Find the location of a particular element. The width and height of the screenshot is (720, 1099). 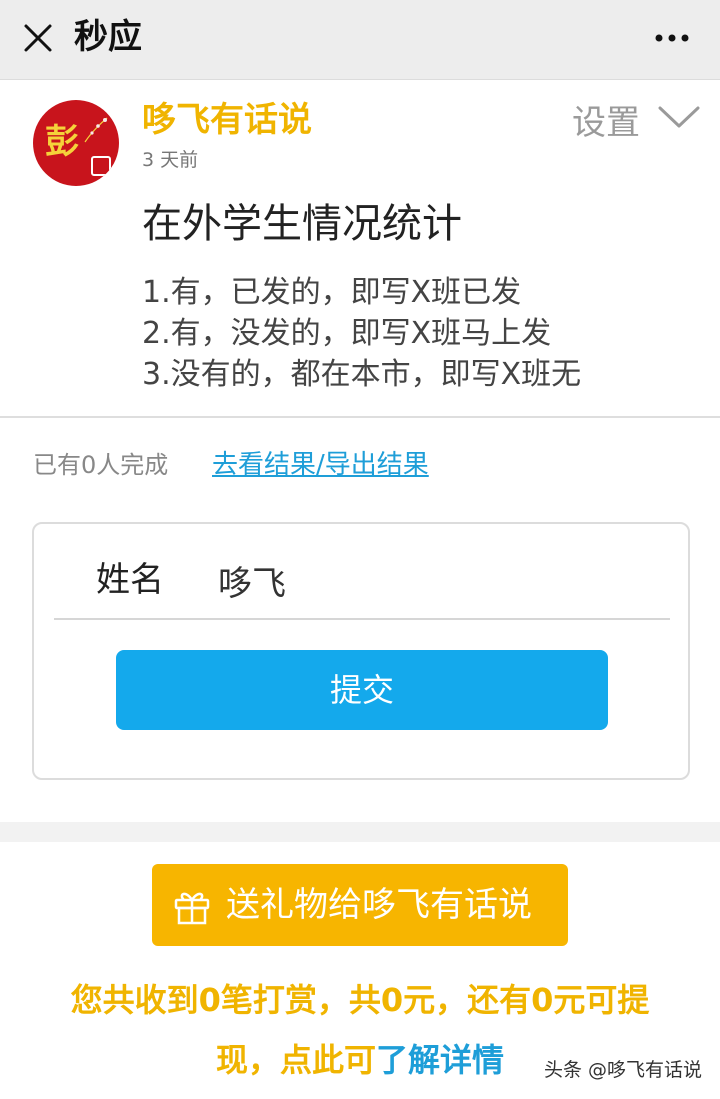

submit-button: 提交 is located at coordinates (362, 690).